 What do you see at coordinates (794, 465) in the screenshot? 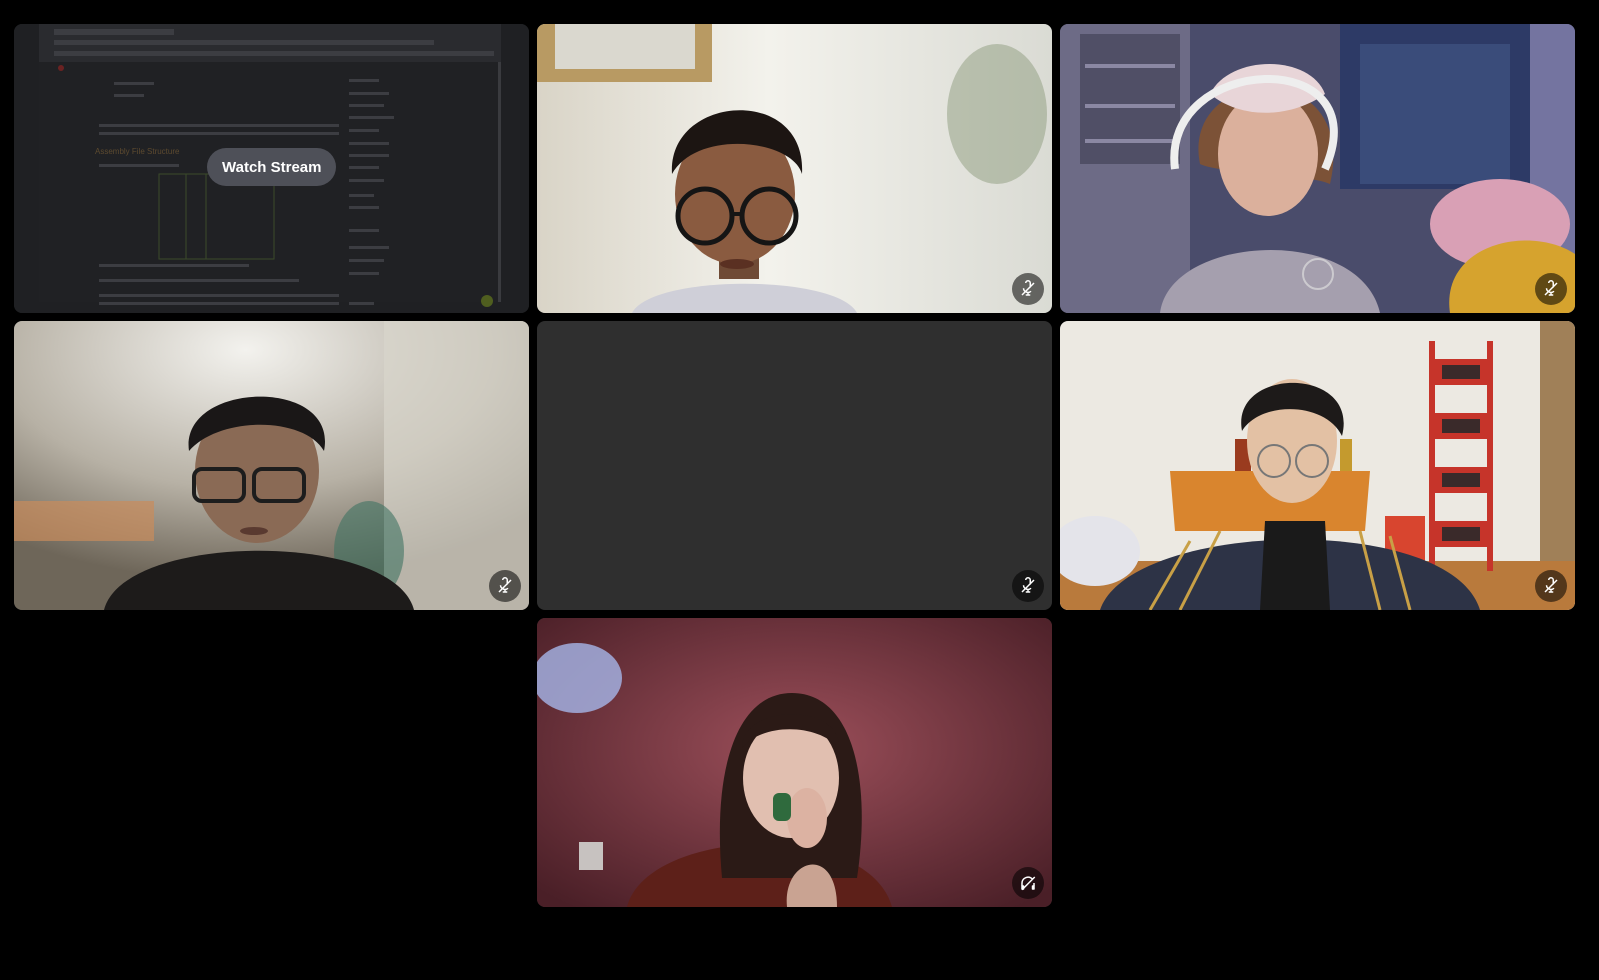
I see `participant-tile-5-camera-off` at bounding box center [794, 465].